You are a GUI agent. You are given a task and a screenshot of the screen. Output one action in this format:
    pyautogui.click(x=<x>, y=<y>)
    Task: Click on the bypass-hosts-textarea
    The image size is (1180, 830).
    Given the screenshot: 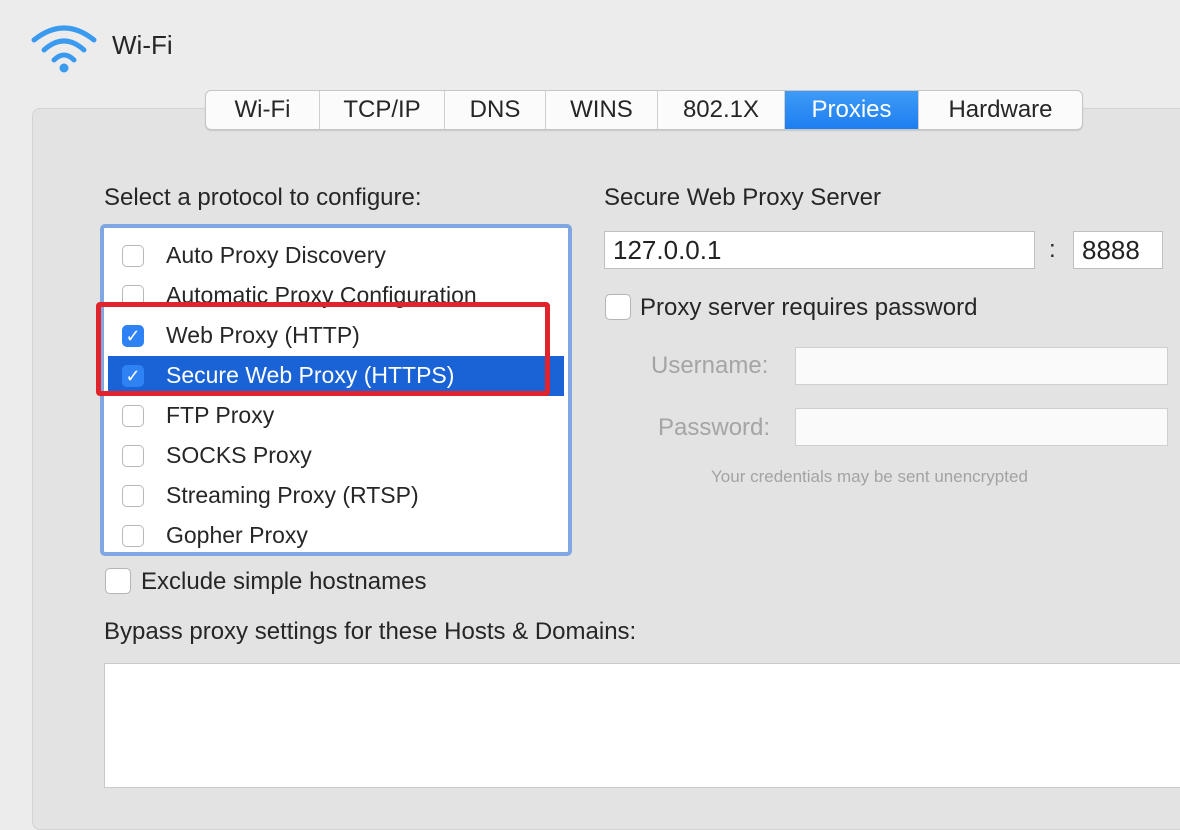 What is the action you would take?
    pyautogui.click(x=642, y=725)
    